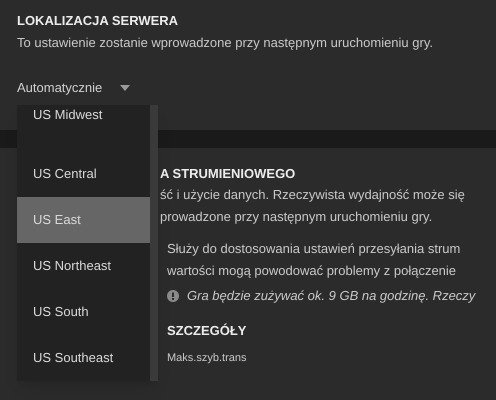 The width and height of the screenshot is (496, 400). Describe the element at coordinates (83, 174) in the screenshot. I see `dropdown-option: US Central` at that location.